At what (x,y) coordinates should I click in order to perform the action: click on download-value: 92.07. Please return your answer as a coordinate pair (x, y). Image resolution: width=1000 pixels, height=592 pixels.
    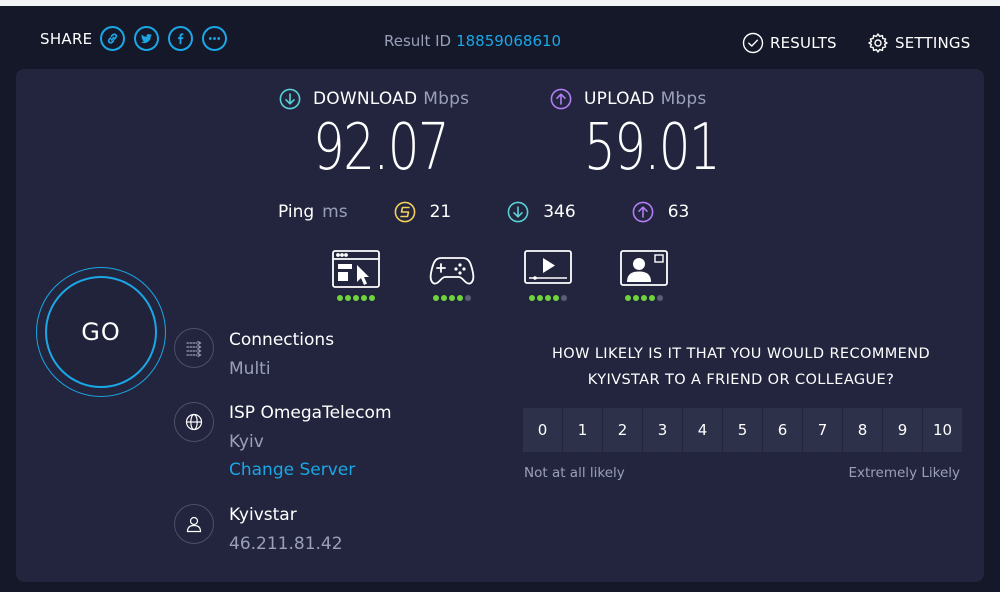
    Looking at the image, I should click on (381, 148).